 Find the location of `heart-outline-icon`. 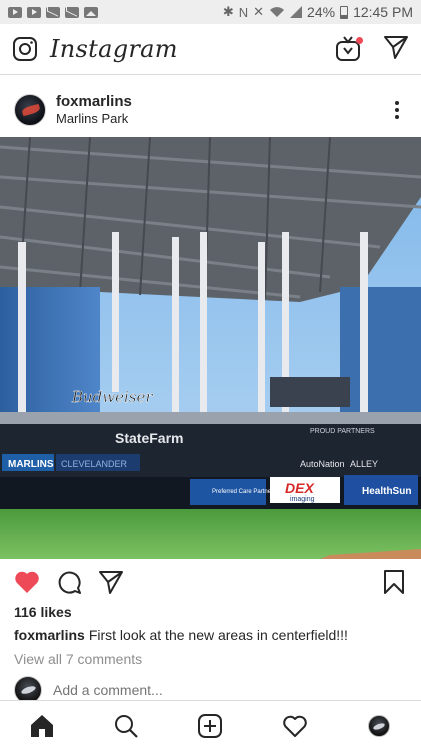

heart-outline-icon is located at coordinates (294, 726).